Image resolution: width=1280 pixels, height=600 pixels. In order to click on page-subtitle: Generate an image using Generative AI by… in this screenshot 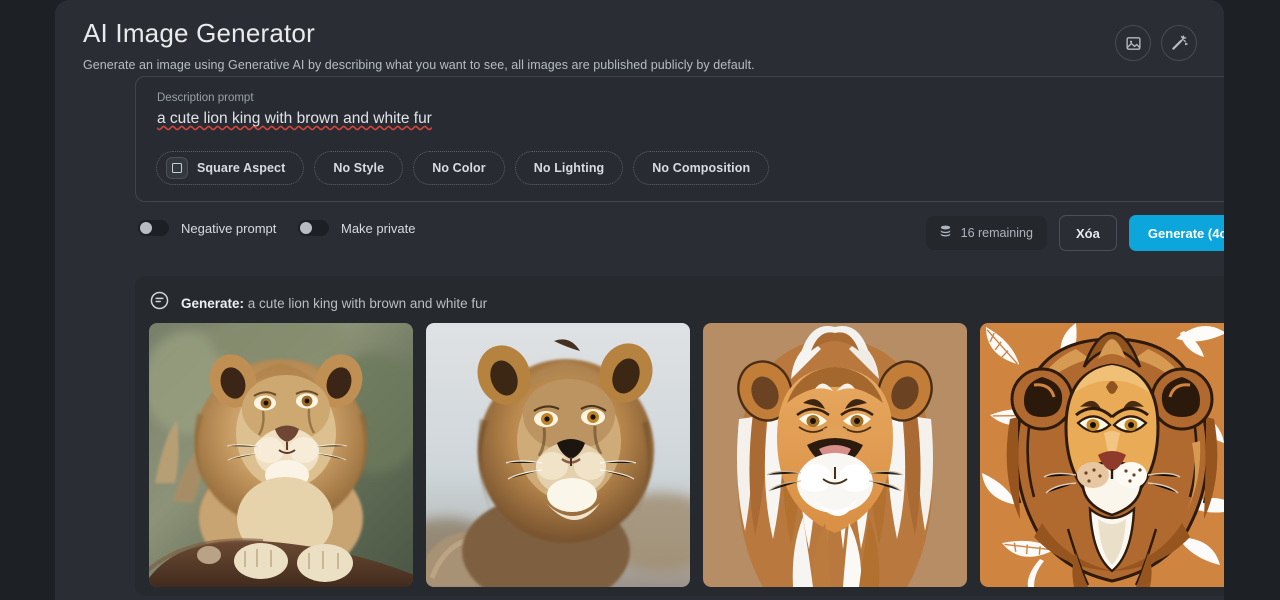, I will do `click(419, 65)`.